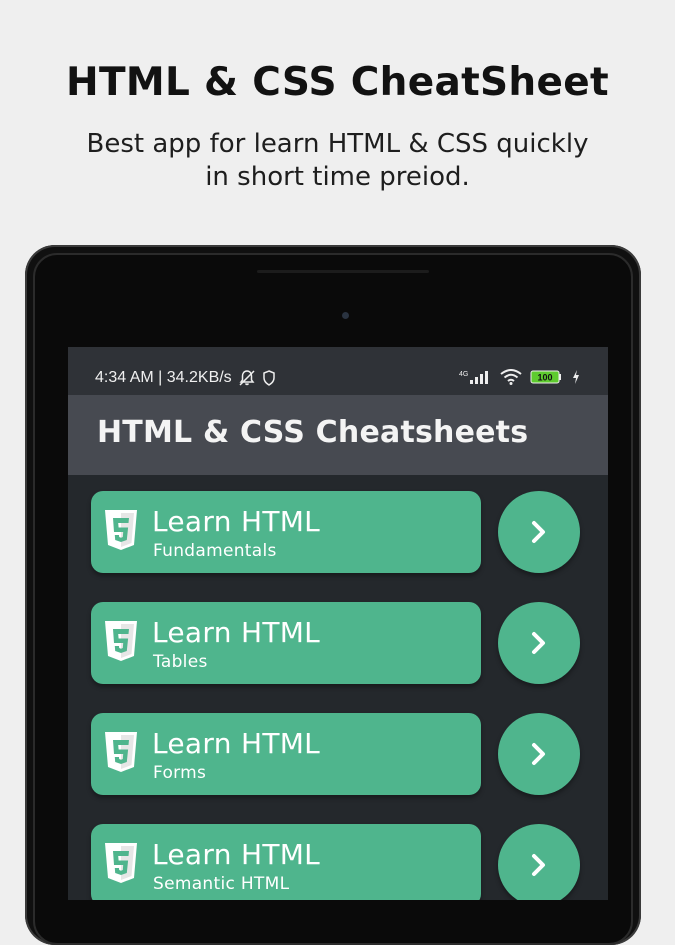  What do you see at coordinates (337, 82) in the screenshot?
I see `promo-title: HTML & CSS CheatSheet` at bounding box center [337, 82].